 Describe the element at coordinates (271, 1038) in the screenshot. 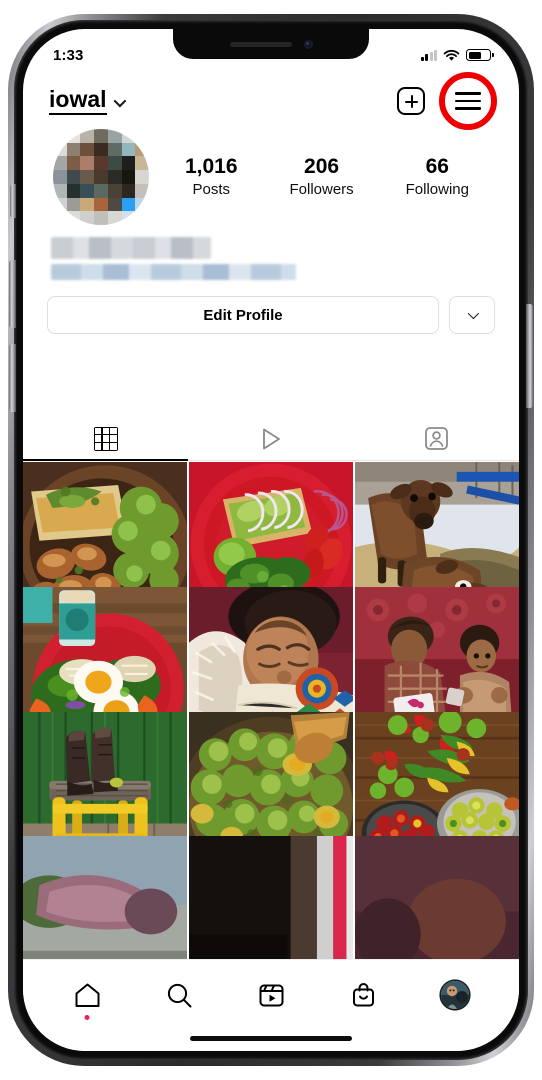

I see `home-indicator` at that location.